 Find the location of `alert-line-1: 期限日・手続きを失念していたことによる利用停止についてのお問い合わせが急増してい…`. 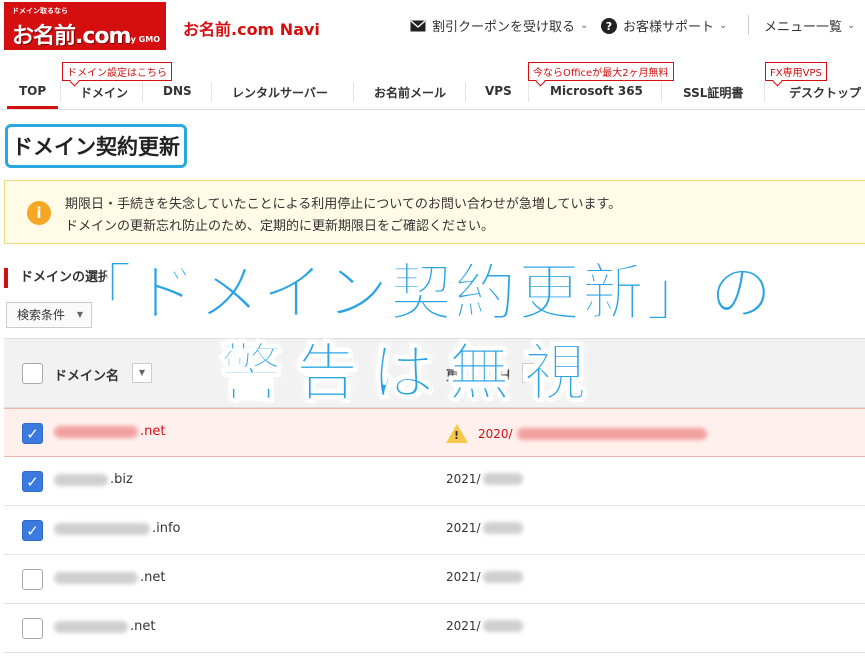

alert-line-1: 期限日・手続きを失念していたことによる利用停止についてのお問い合わせが急増してい… is located at coordinates (343, 204).